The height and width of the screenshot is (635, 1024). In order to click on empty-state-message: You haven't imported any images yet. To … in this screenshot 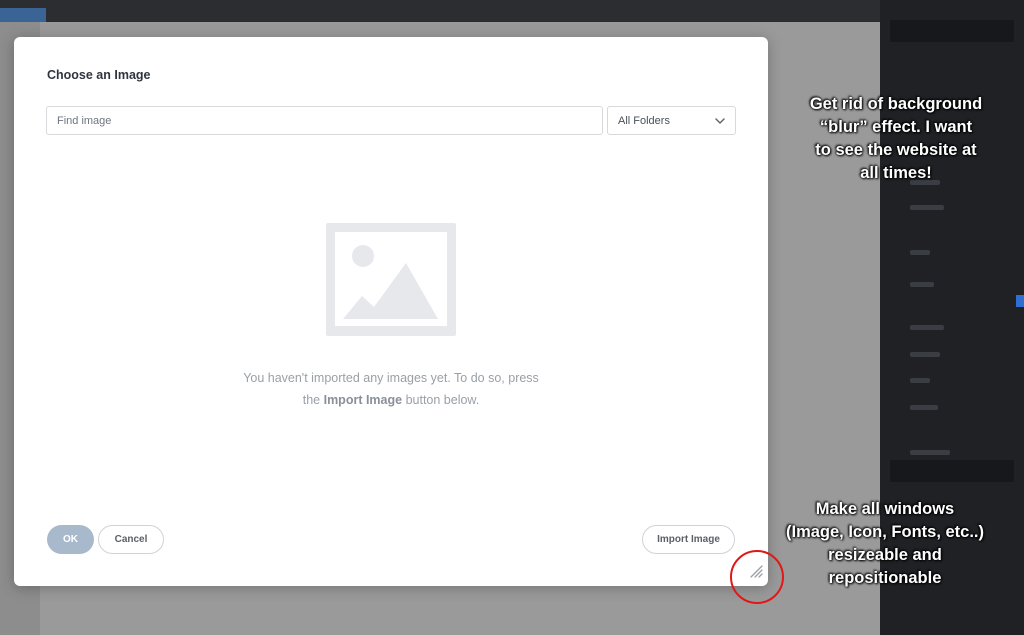, I will do `click(391, 389)`.